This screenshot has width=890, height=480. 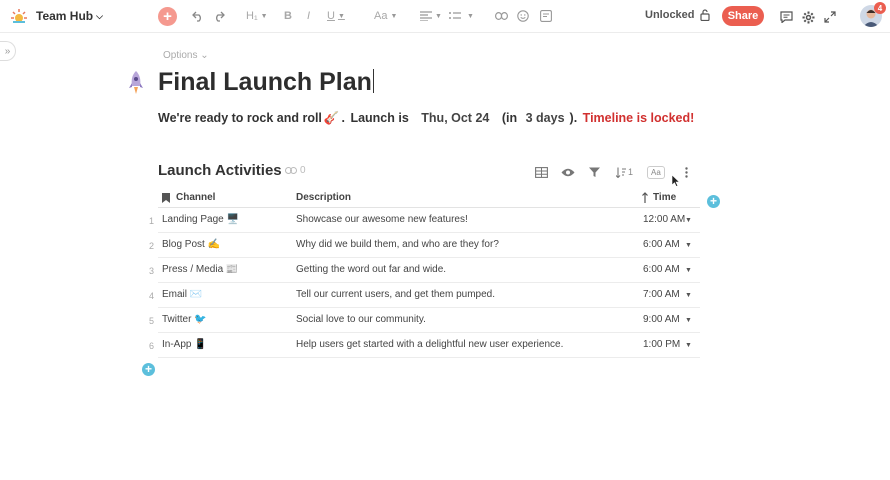 What do you see at coordinates (336, 16) in the screenshot?
I see `underline-dropdown: U ▼` at bounding box center [336, 16].